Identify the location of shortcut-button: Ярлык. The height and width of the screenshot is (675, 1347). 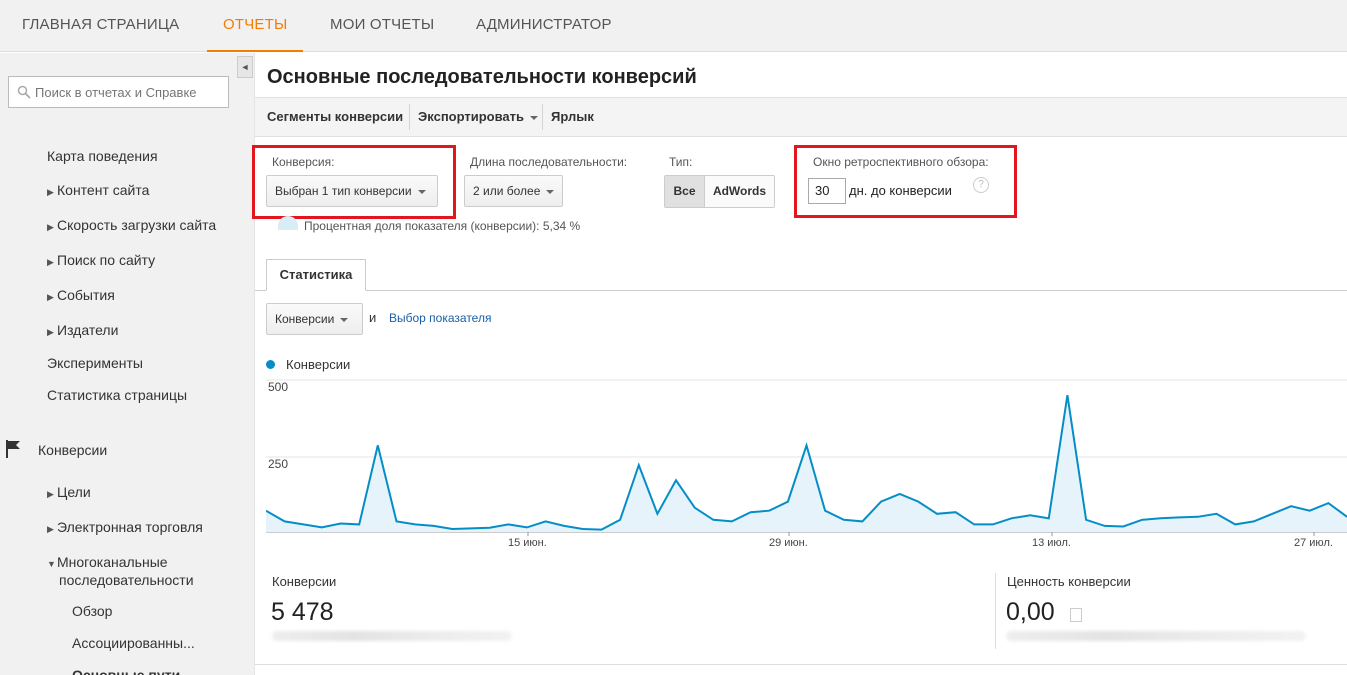
(572, 117).